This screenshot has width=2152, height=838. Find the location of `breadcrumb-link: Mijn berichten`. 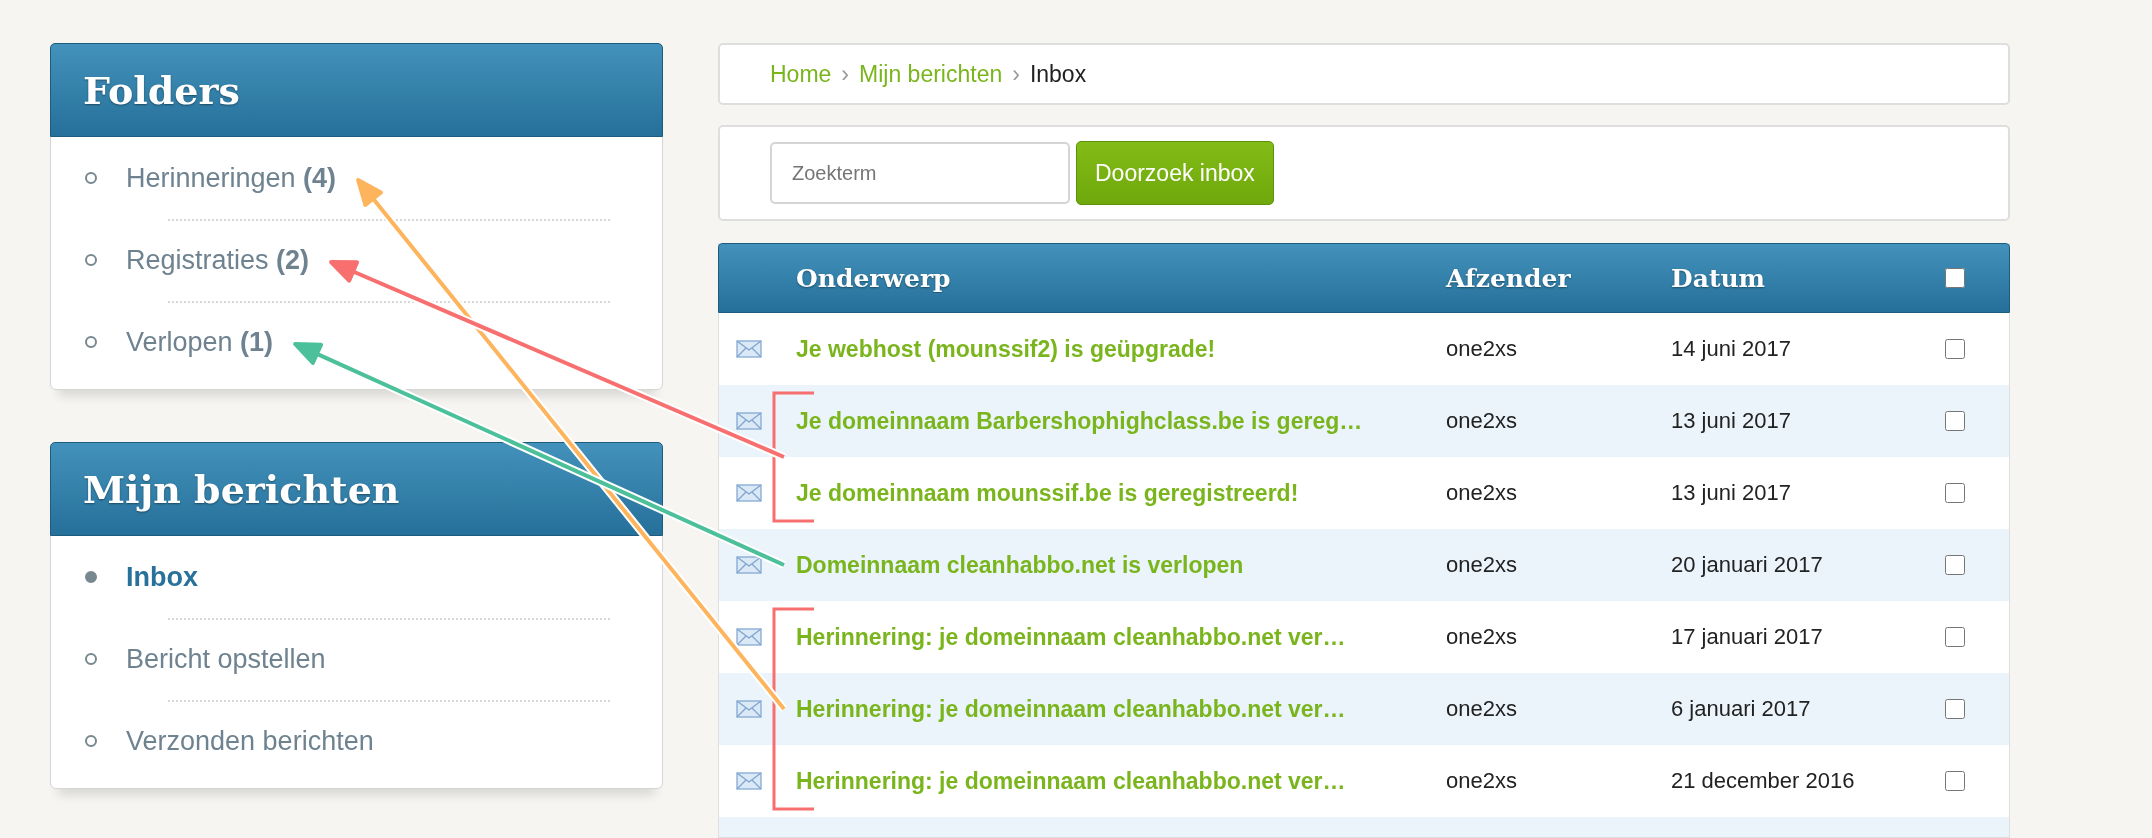

breadcrumb-link: Mijn berichten is located at coordinates (931, 74).